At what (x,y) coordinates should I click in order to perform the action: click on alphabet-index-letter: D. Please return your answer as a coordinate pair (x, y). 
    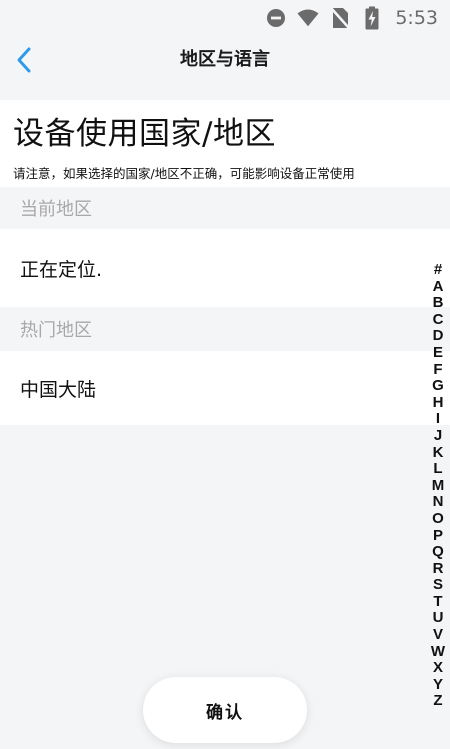
    Looking at the image, I should click on (438, 336).